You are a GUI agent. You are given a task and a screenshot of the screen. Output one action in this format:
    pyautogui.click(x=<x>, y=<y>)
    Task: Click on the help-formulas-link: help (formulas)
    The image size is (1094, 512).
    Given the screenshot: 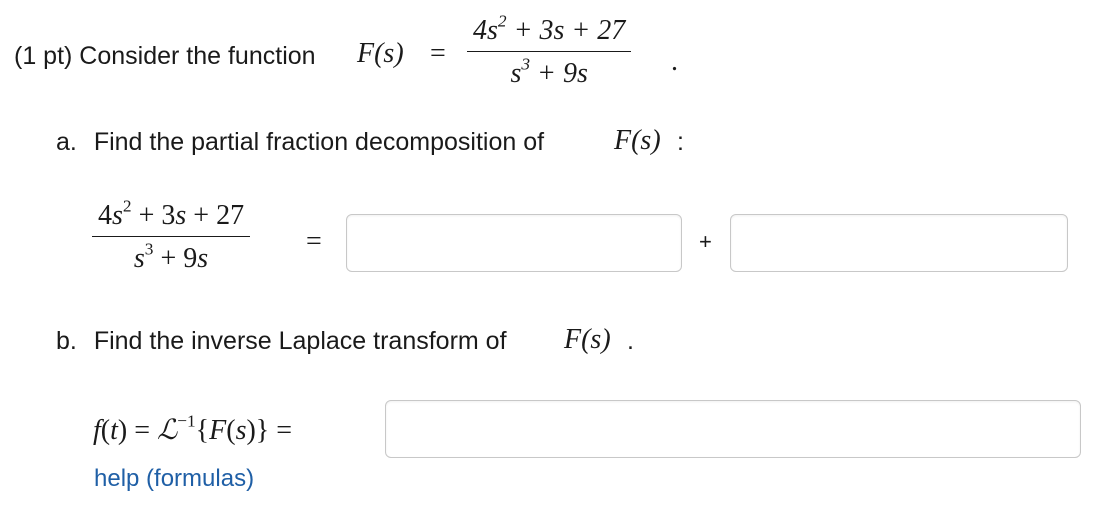 What is the action you would take?
    pyautogui.click(x=174, y=479)
    